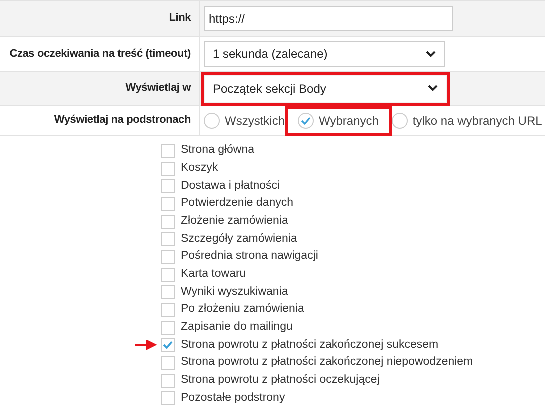  I want to click on radio-option: tylko na wybranych URL, so click(467, 121).